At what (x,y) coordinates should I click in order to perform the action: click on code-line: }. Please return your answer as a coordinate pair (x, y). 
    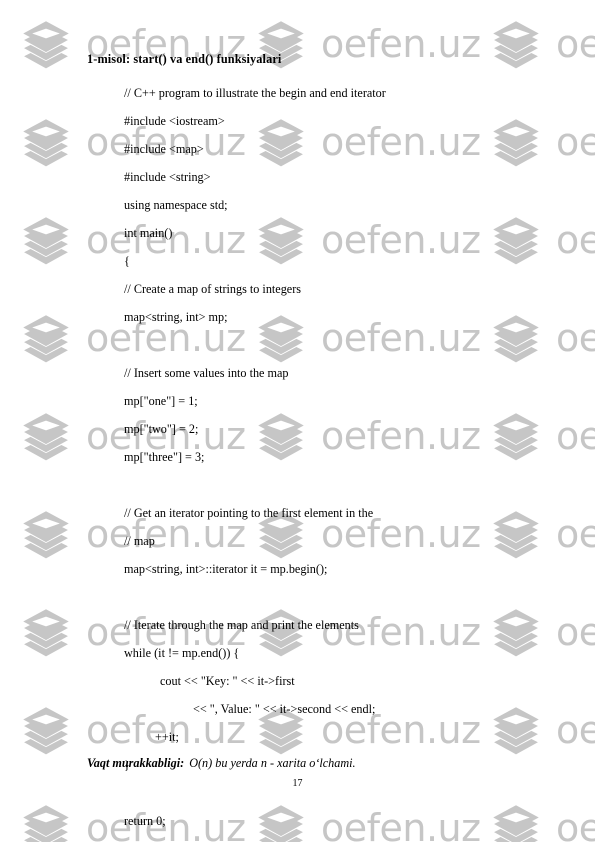
    Looking at the image, I should click on (349, 838).